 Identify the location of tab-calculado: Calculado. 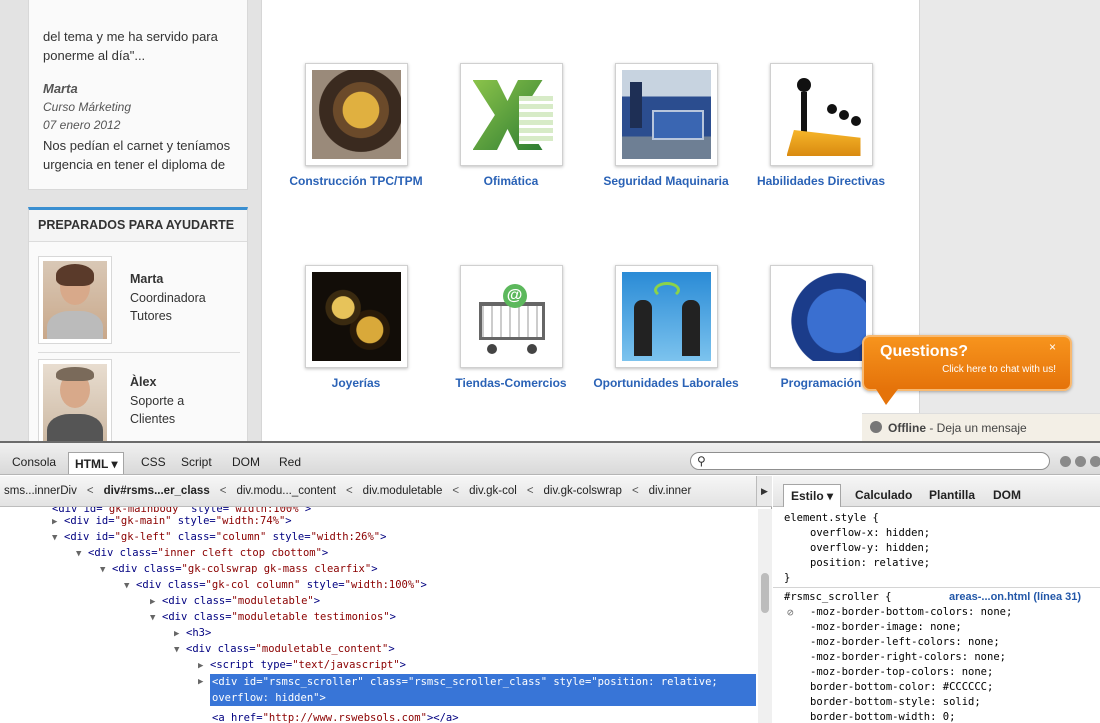
(883, 495).